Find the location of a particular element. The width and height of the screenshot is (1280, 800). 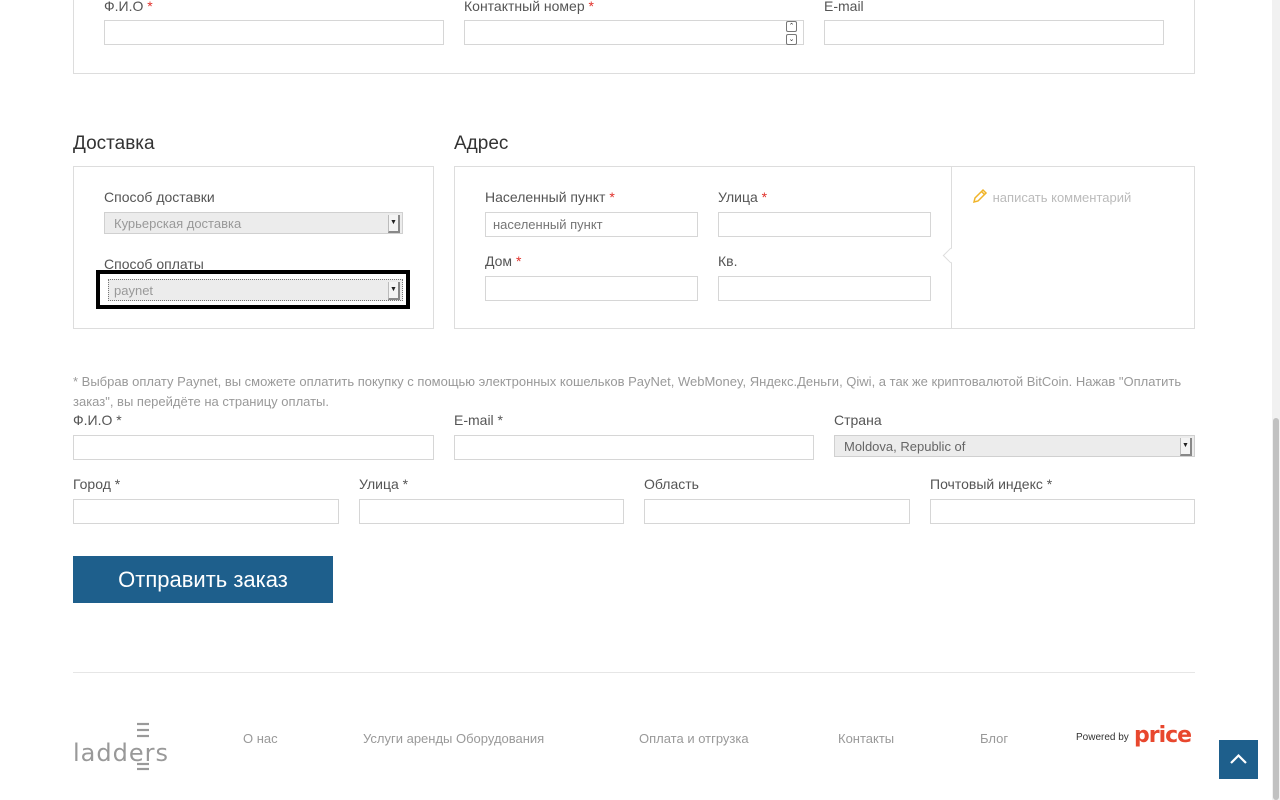

country-value: Moldova, Republic of is located at coordinates (905, 446).